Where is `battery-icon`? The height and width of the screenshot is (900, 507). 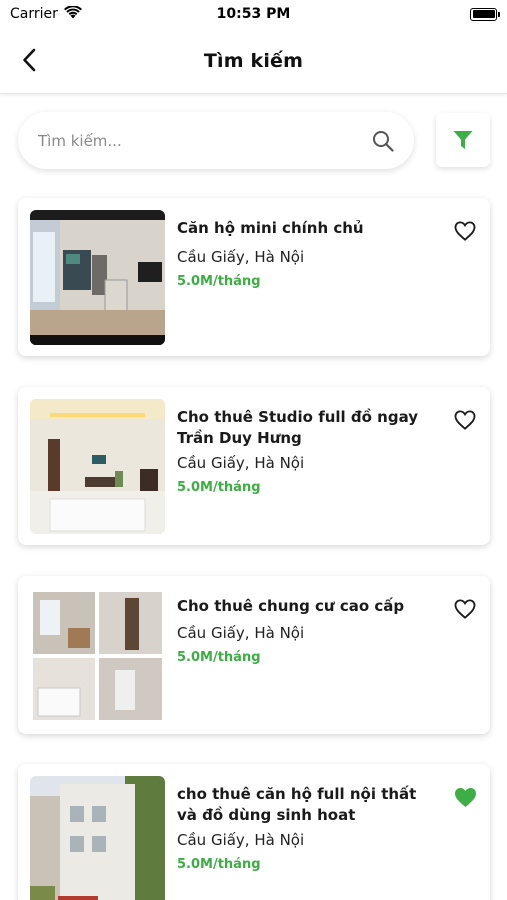
battery-icon is located at coordinates (485, 14).